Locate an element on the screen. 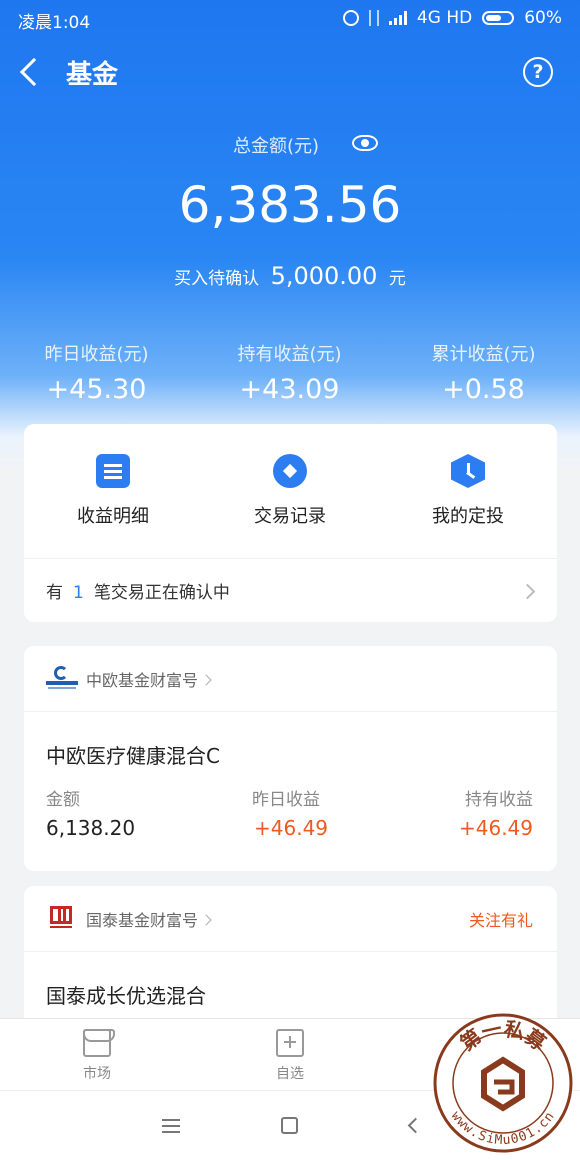  confirm-count: 1 is located at coordinates (78, 593).